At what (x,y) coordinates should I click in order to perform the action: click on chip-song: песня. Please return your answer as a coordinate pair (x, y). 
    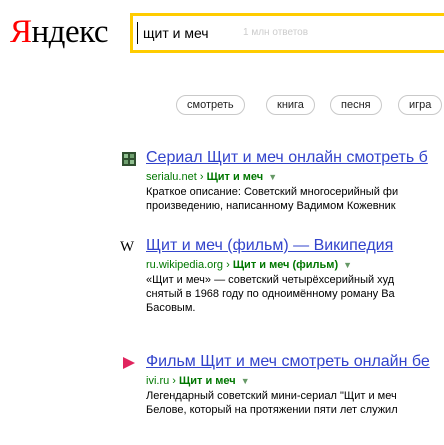
    Looking at the image, I should click on (356, 105).